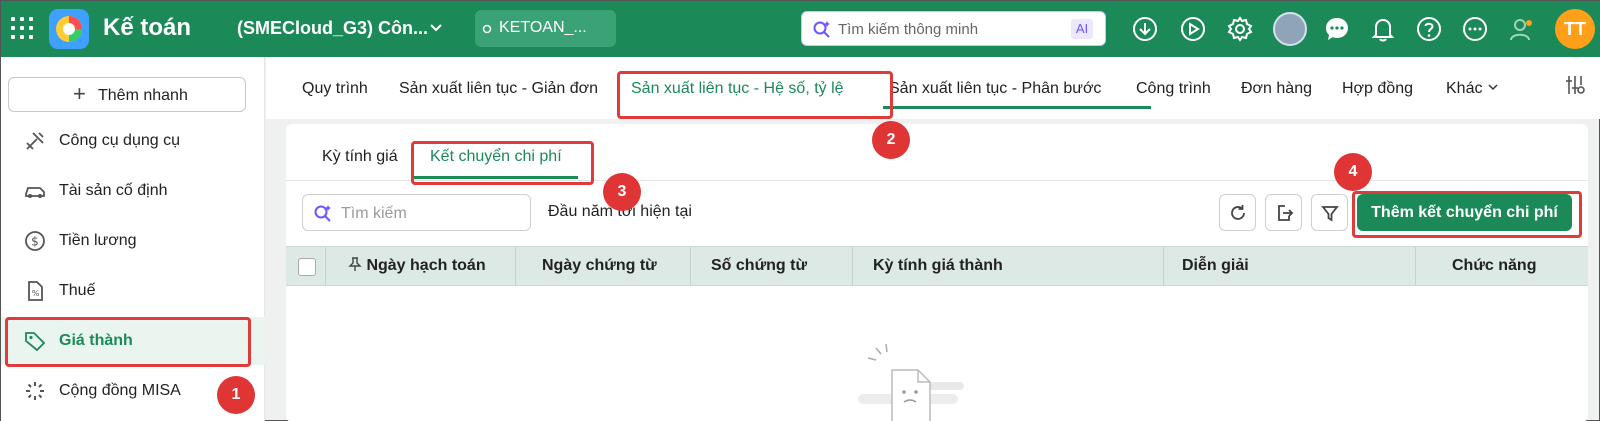  I want to click on tax-doc-icon: %, so click(35, 291).